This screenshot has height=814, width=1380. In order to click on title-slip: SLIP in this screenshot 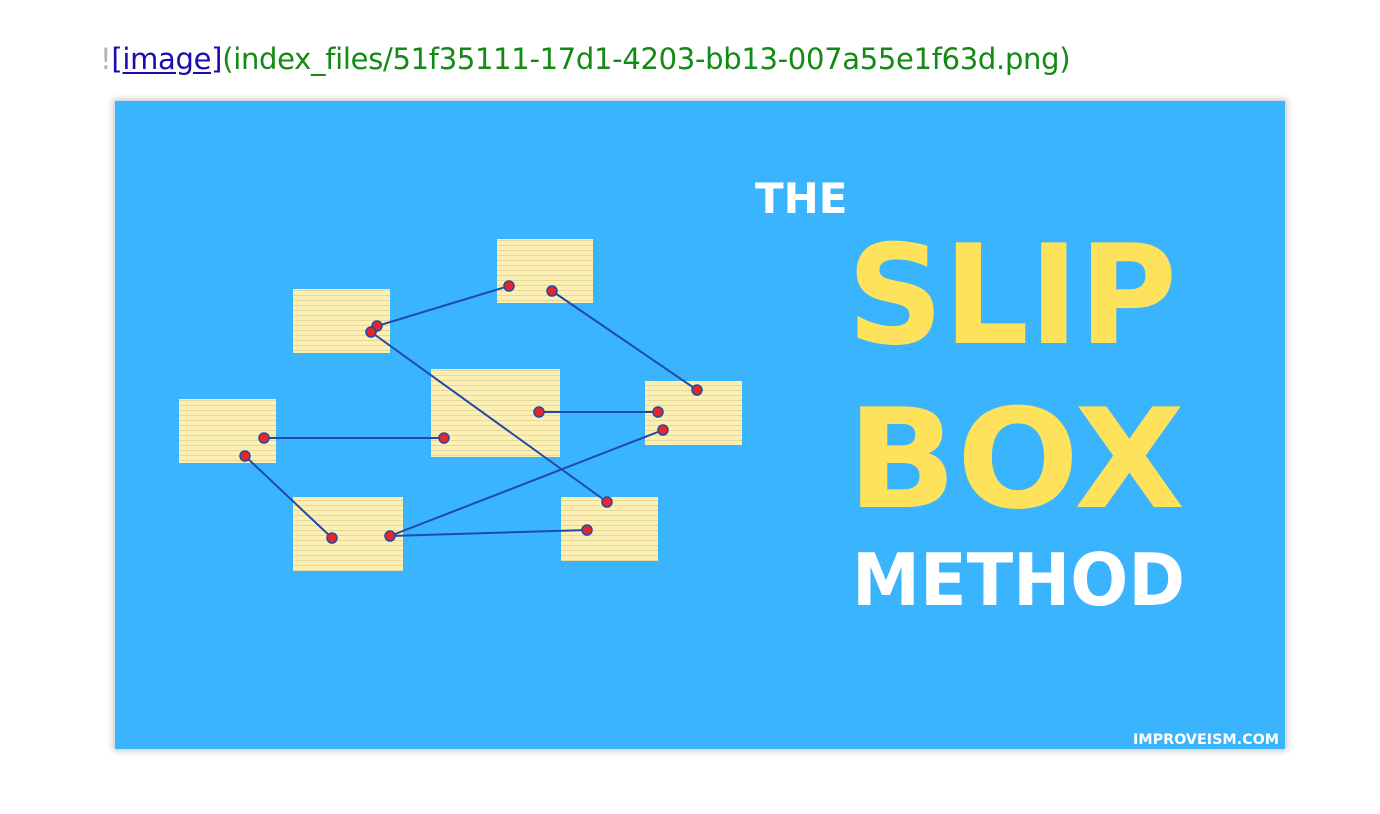, I will do `click(1012, 295)`.